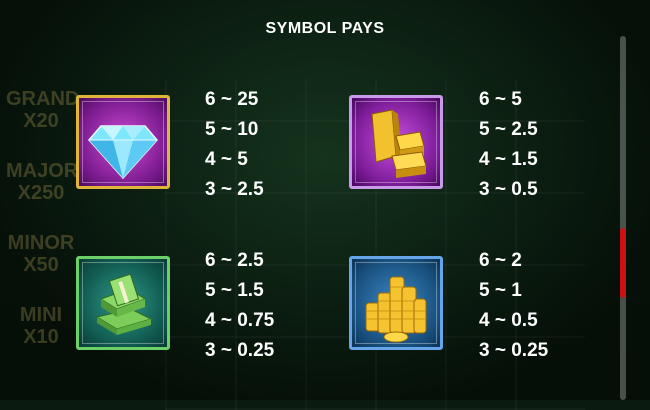  What do you see at coordinates (240, 320) in the screenshot?
I see `pay-line: 4 ~ 0.75` at bounding box center [240, 320].